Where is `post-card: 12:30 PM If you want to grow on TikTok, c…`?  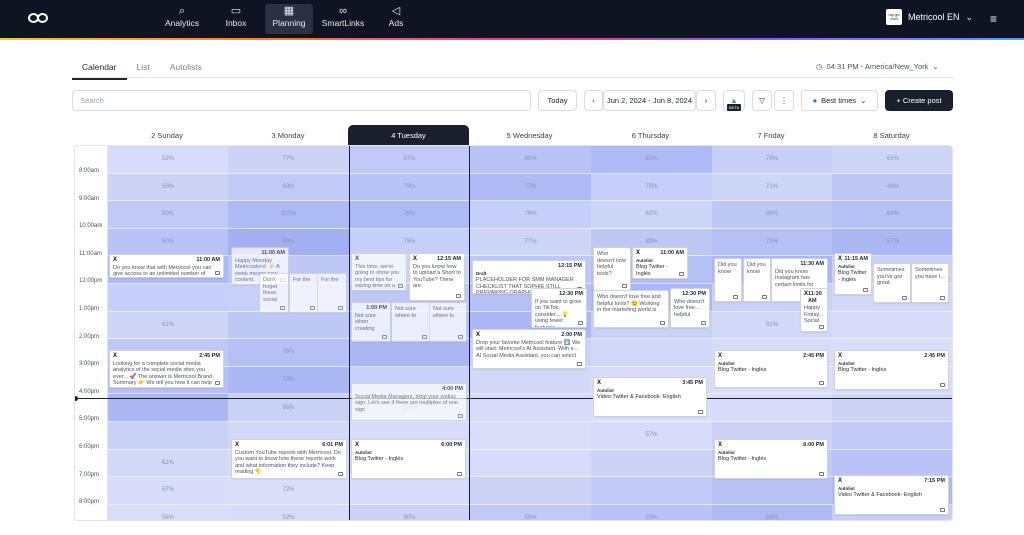 post-card: 12:30 PM If you want to grow on TikTok, c… is located at coordinates (559, 308).